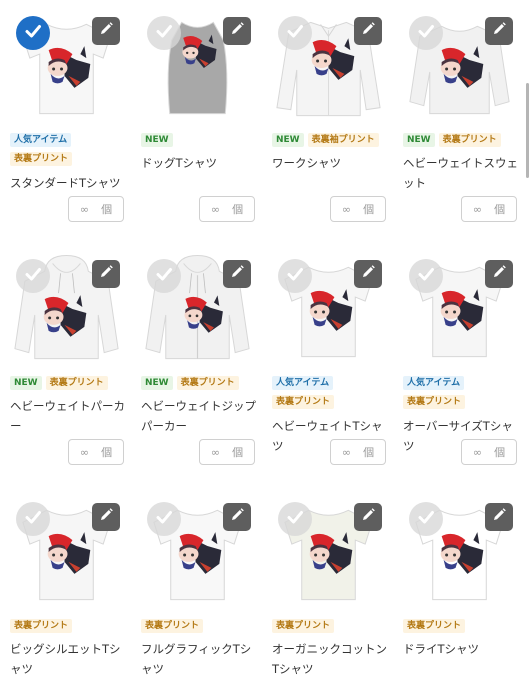 This screenshot has width=531, height=680. Describe the element at coordinates (200, 163) in the screenshot. I see `product-name: ドッグTシャツ` at that location.